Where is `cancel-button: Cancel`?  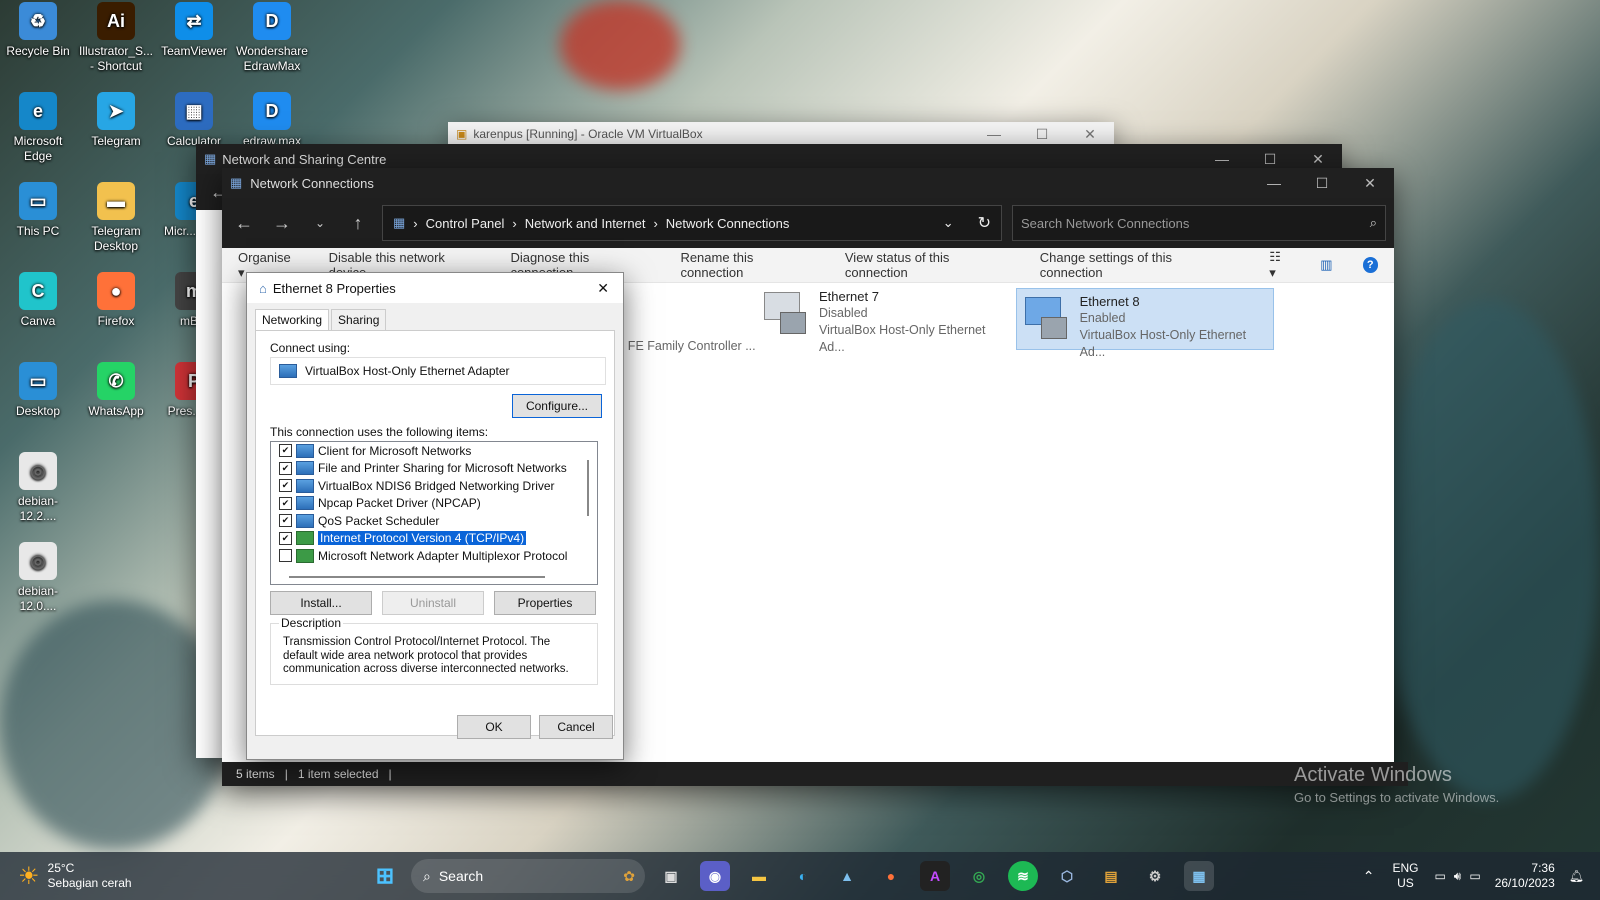
cancel-button: Cancel is located at coordinates (576, 727).